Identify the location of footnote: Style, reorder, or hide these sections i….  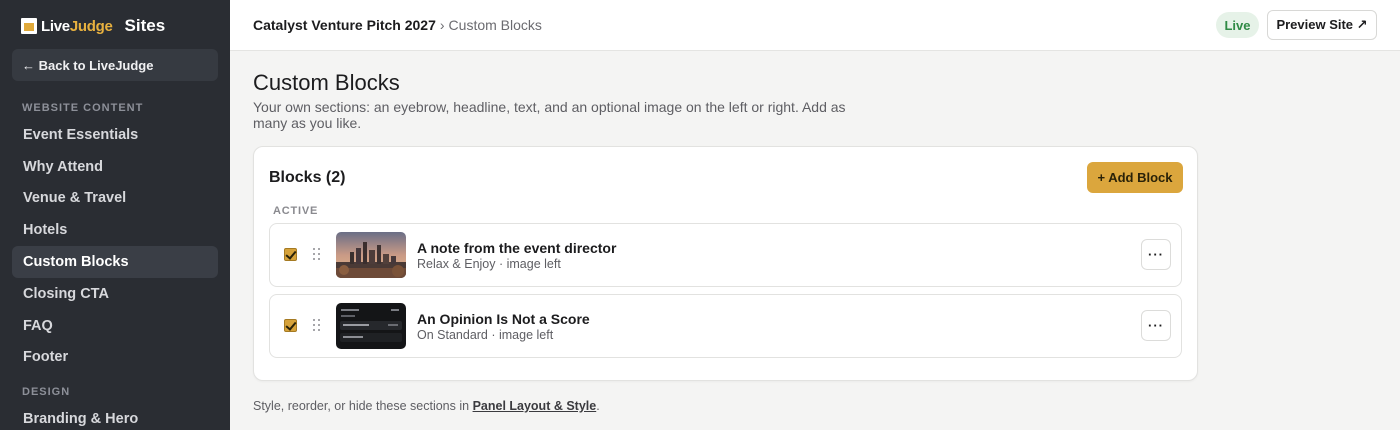
(426, 406).